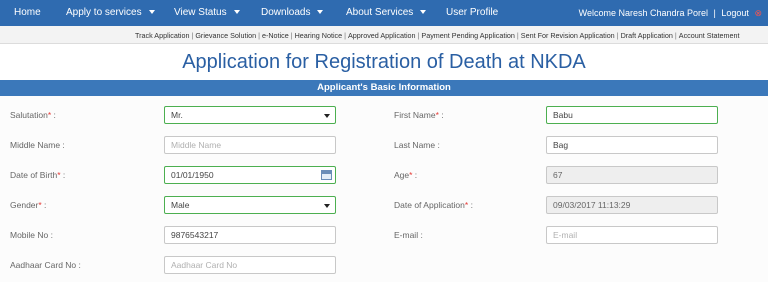 This screenshot has height=282, width=768. Describe the element at coordinates (250, 205) in the screenshot. I see `gender-select: Male` at that location.